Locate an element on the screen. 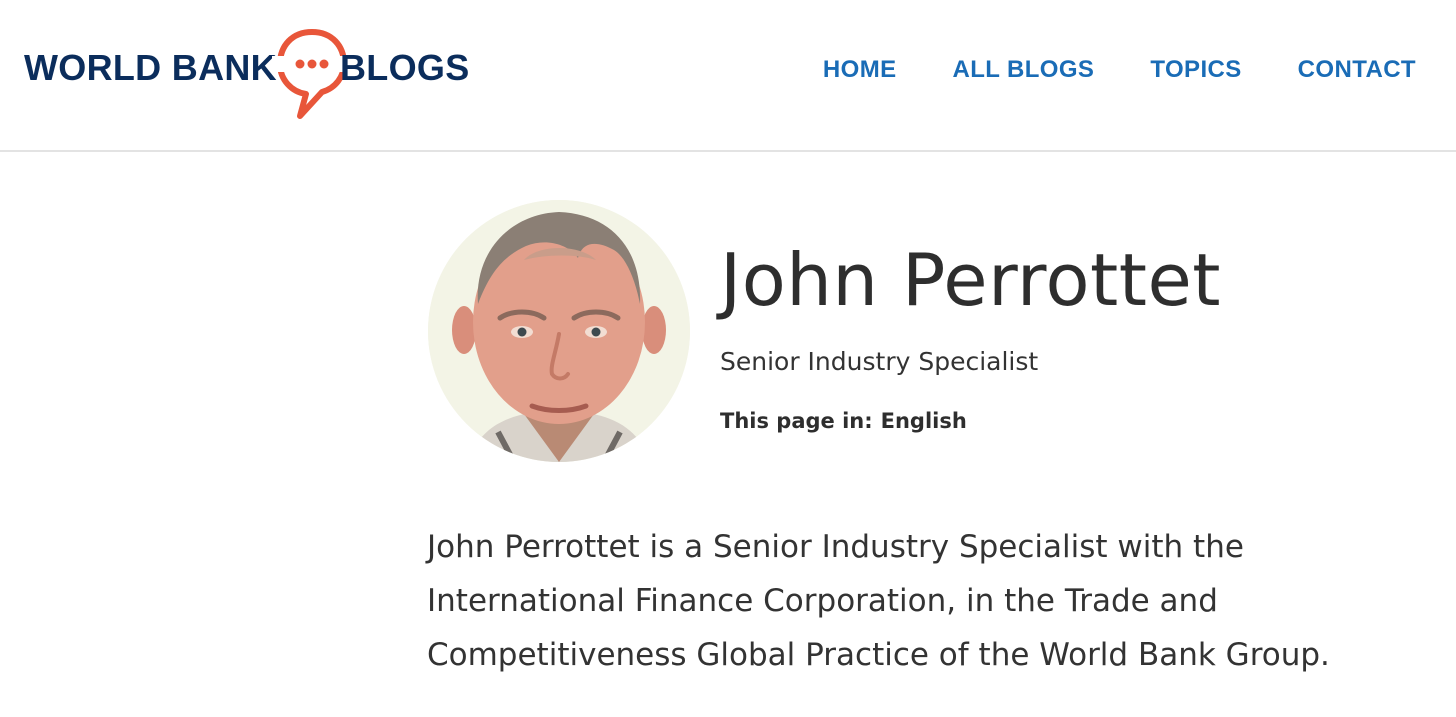 This screenshot has width=1456, height=717. language-label: This page in: is located at coordinates (796, 421).